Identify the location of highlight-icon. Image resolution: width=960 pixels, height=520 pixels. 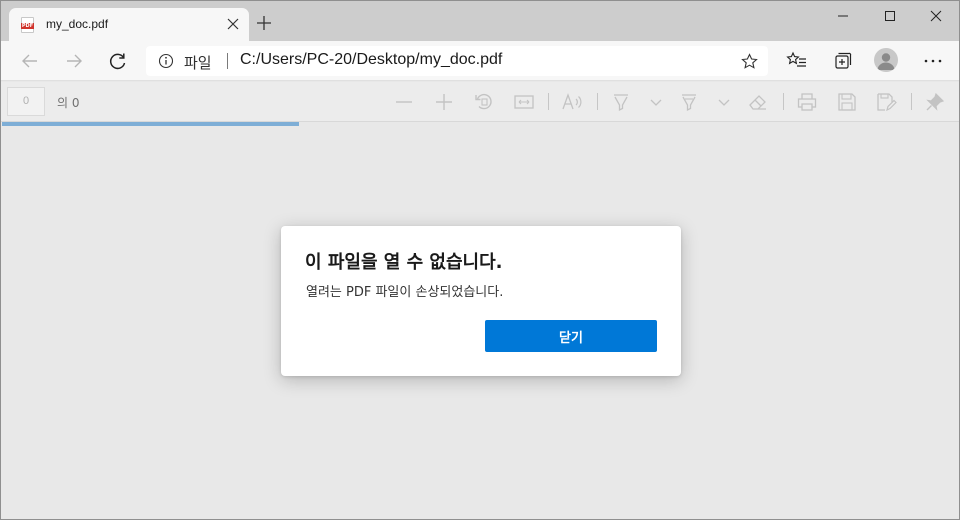
(689, 102).